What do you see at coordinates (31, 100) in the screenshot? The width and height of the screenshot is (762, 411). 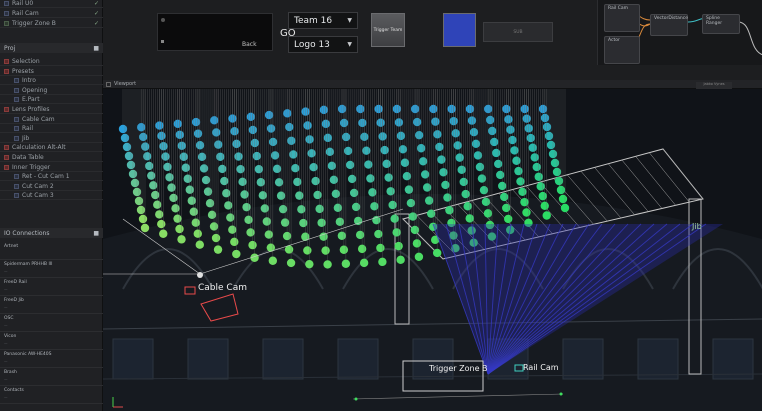 I see `project-item-label: E.Part` at bounding box center [31, 100].